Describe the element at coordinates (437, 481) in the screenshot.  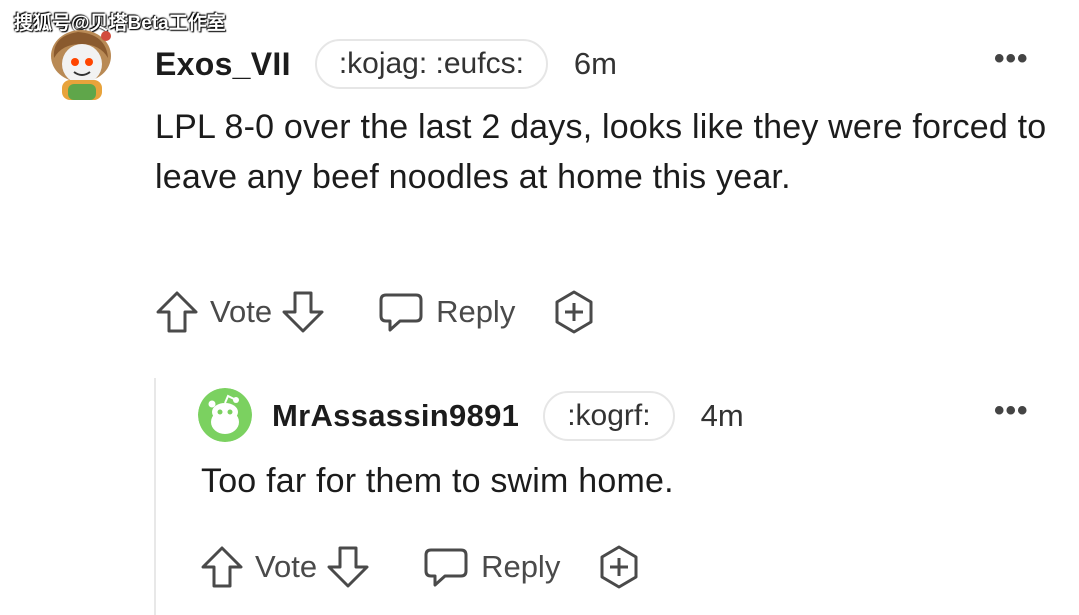
I see `comment-body: Too far for them to swim home.` at that location.